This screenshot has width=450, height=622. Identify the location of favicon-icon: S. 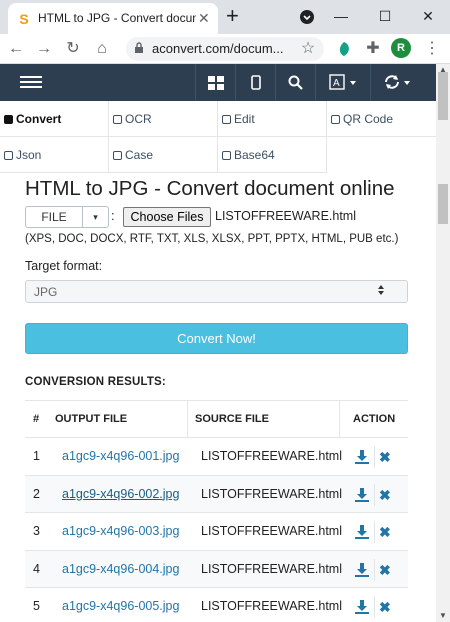
(24, 19).